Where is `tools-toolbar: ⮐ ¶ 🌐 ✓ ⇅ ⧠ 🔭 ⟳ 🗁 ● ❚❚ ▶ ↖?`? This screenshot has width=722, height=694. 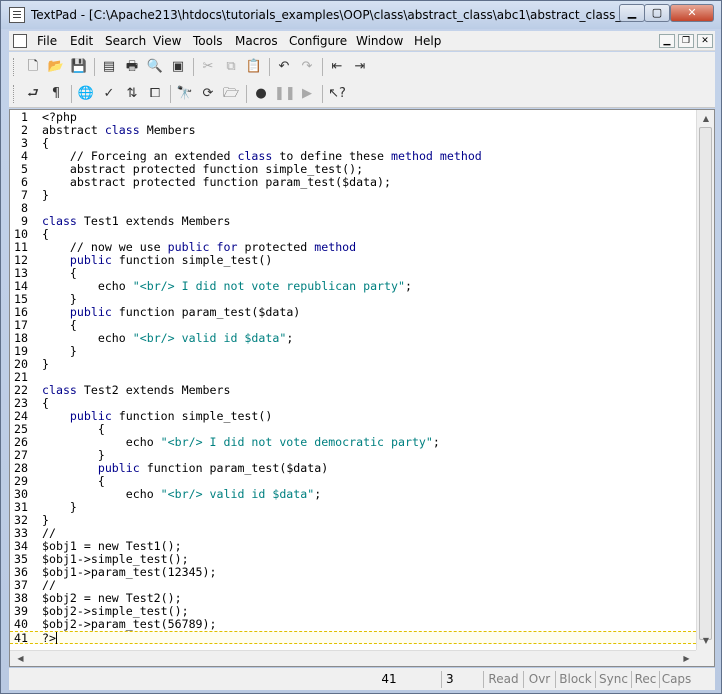
tools-toolbar: ⮐ ¶ 🌐 ✓ ⇅ ⧠ 🔭 ⟳ 🗁 ● ❚❚ ▶ ↖? is located at coordinates (362, 94).